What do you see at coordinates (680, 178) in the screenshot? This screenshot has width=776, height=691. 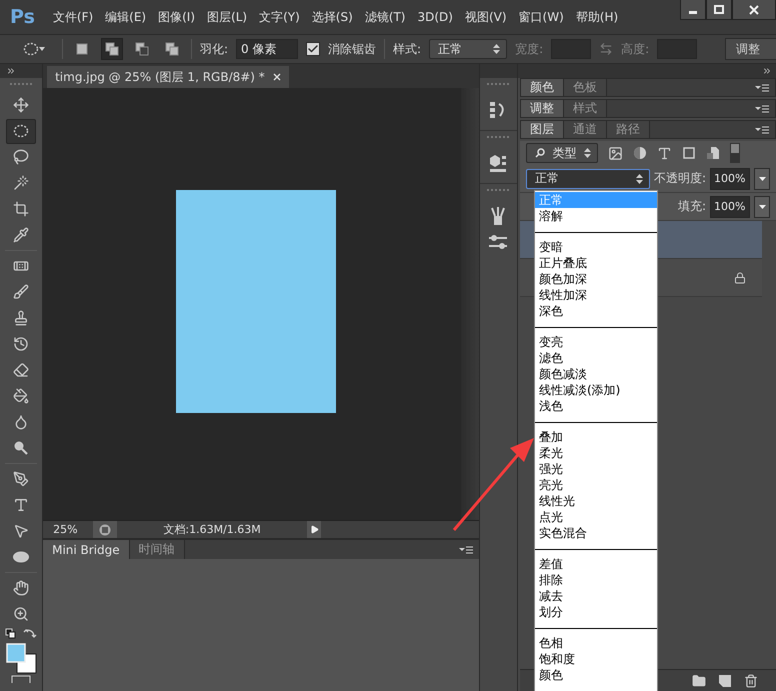 I see `opacity-label: 不透明度:` at bounding box center [680, 178].